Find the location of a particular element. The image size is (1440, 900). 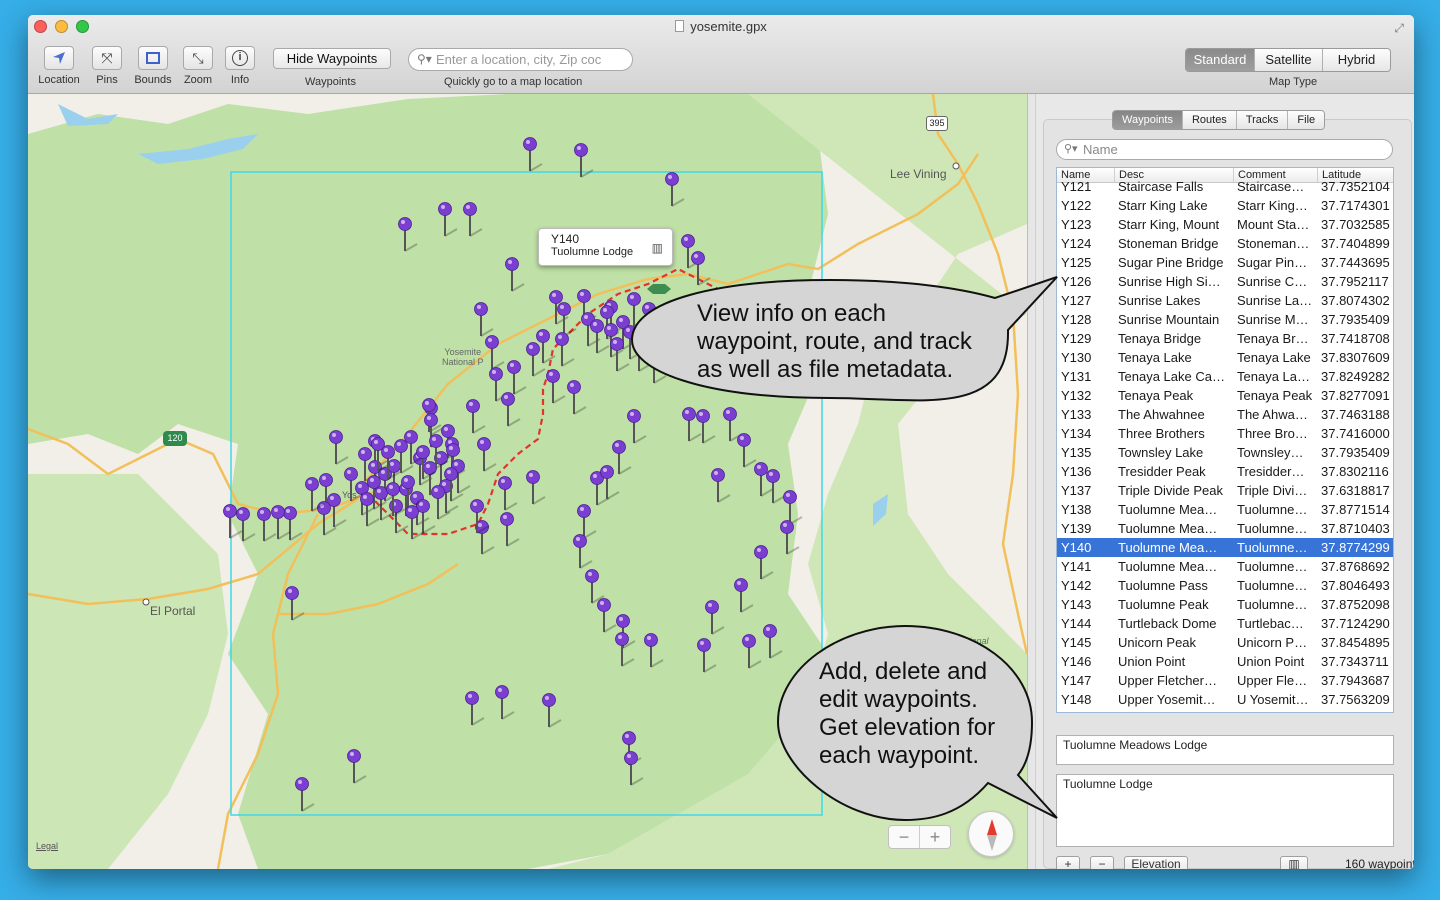

table-row: Y124 Stoneman Bridge Stoneman… 37.7404899 is located at coordinates (1225, 243).